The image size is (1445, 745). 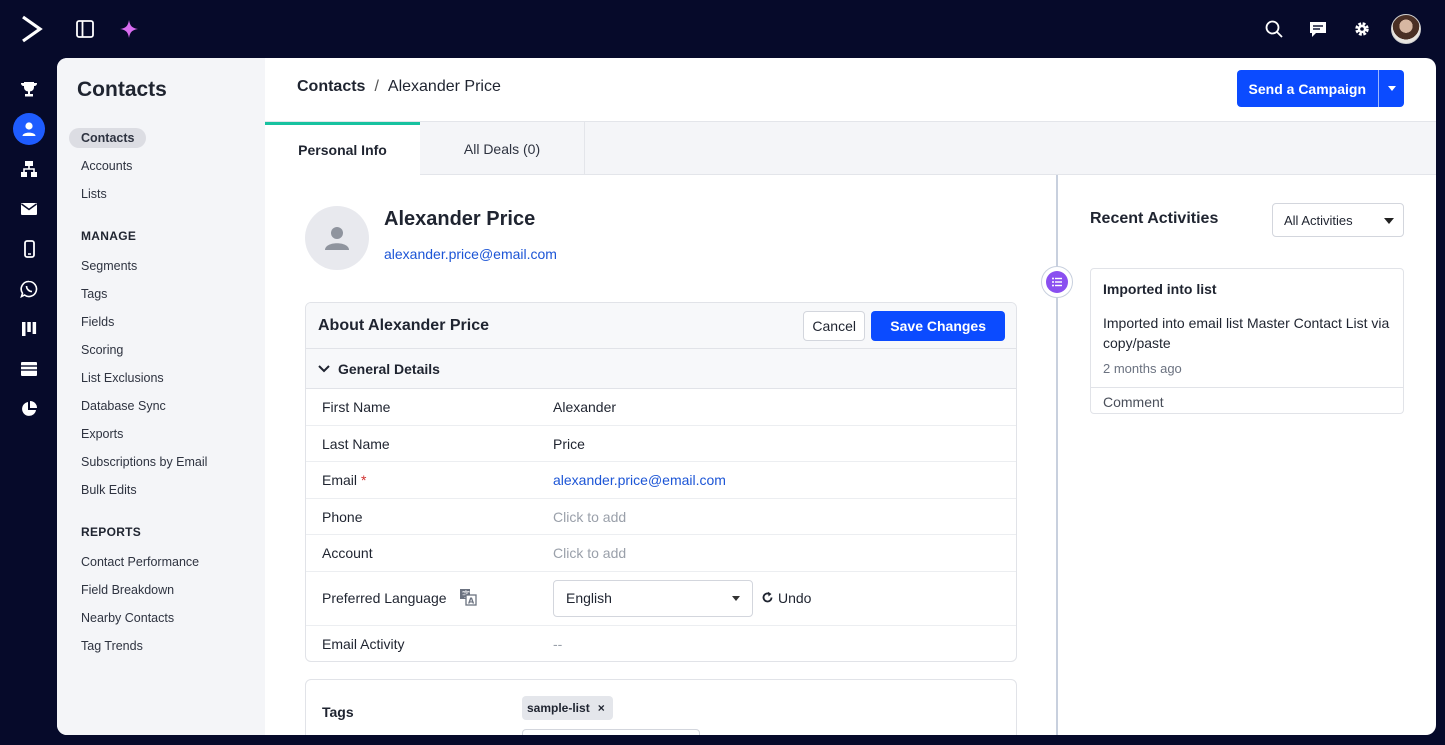 What do you see at coordinates (834, 326) in the screenshot?
I see `cancel-button: Cancel` at bounding box center [834, 326].